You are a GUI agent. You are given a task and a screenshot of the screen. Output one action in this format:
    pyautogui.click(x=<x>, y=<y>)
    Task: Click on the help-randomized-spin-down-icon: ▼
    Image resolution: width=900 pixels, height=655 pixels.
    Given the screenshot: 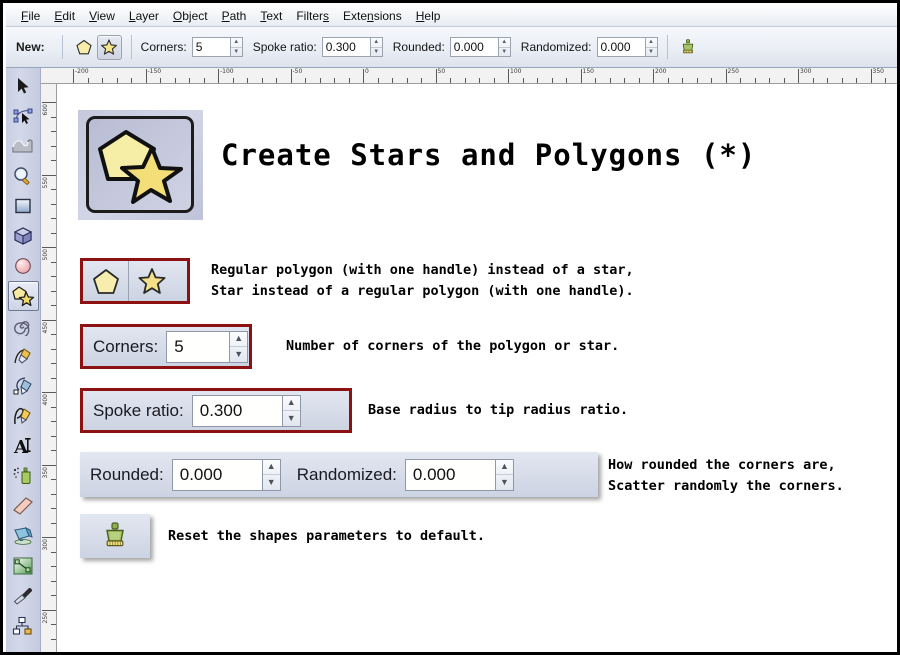 What is the action you would take?
    pyautogui.click(x=504, y=482)
    